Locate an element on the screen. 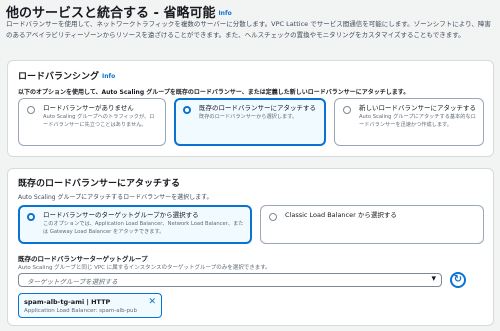 This screenshot has width=500, height=331. radio-no-load-balancer is located at coordinates (31, 110).